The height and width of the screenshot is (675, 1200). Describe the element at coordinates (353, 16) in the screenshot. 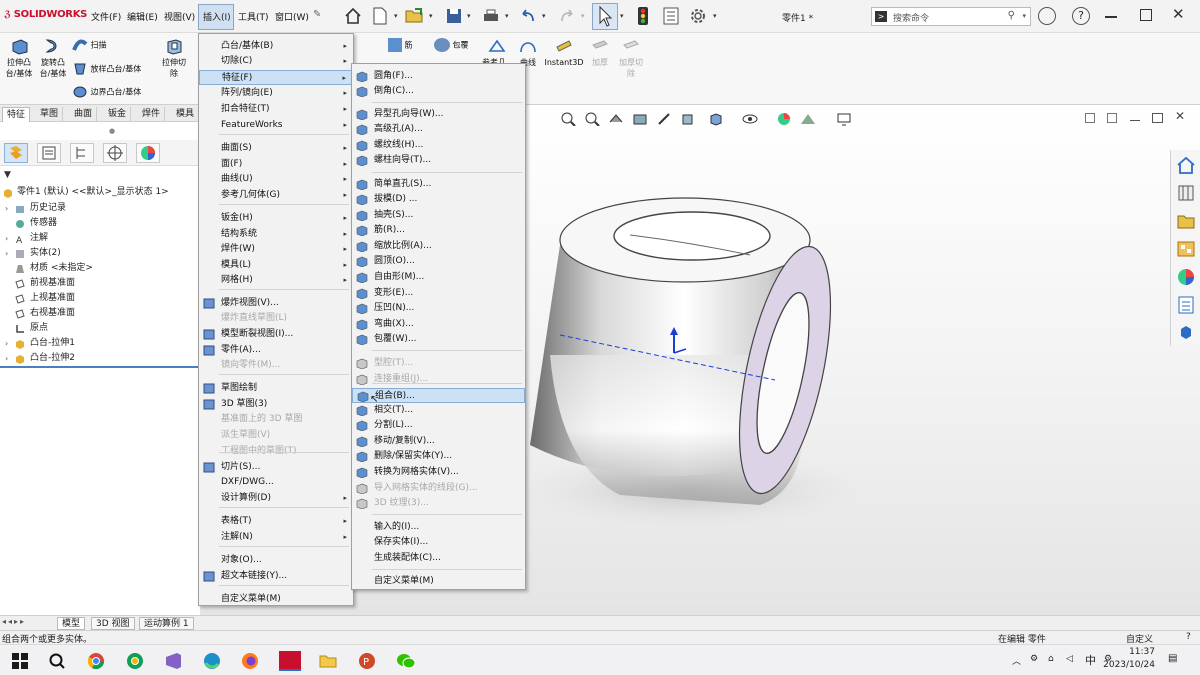

I see `home-icon` at that location.